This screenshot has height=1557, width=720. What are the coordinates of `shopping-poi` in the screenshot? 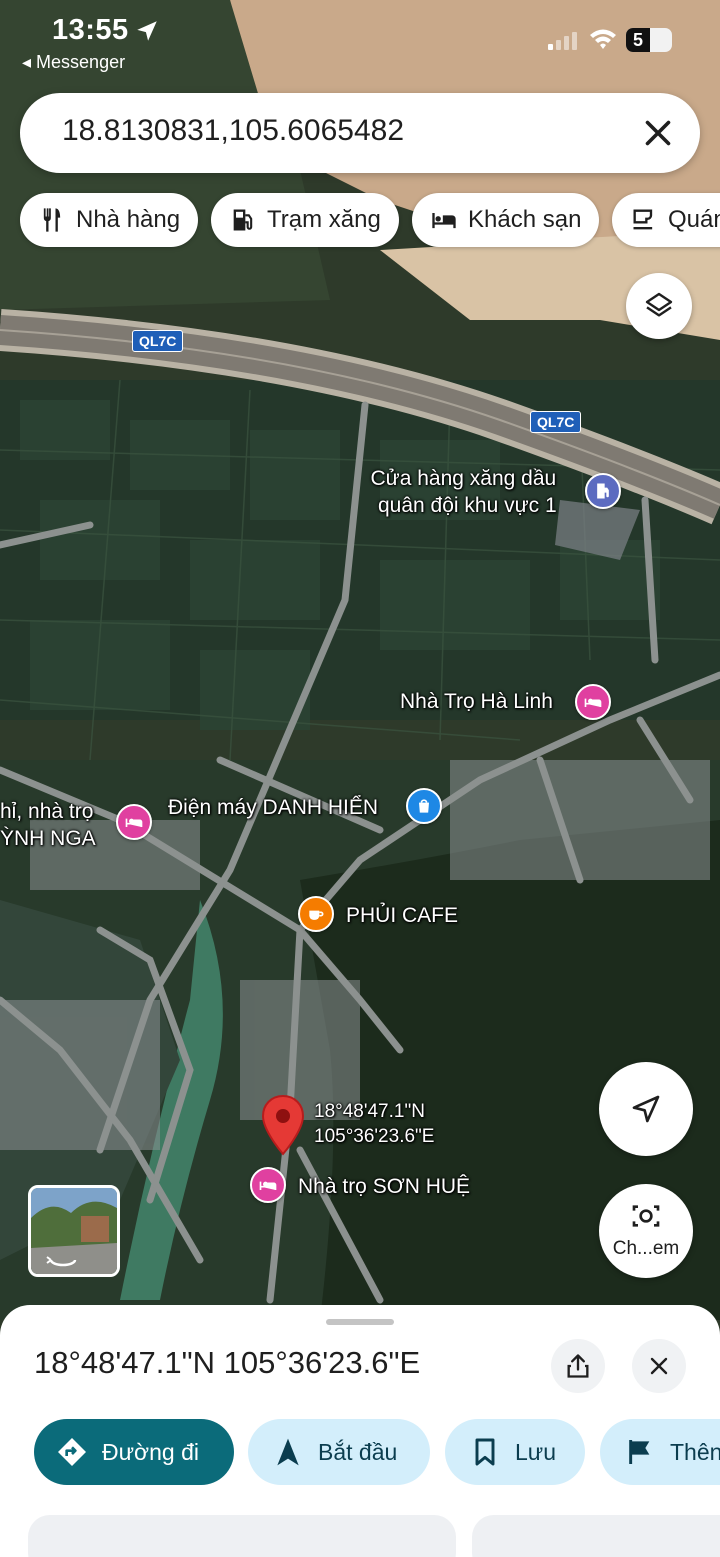 It's located at (424, 806).